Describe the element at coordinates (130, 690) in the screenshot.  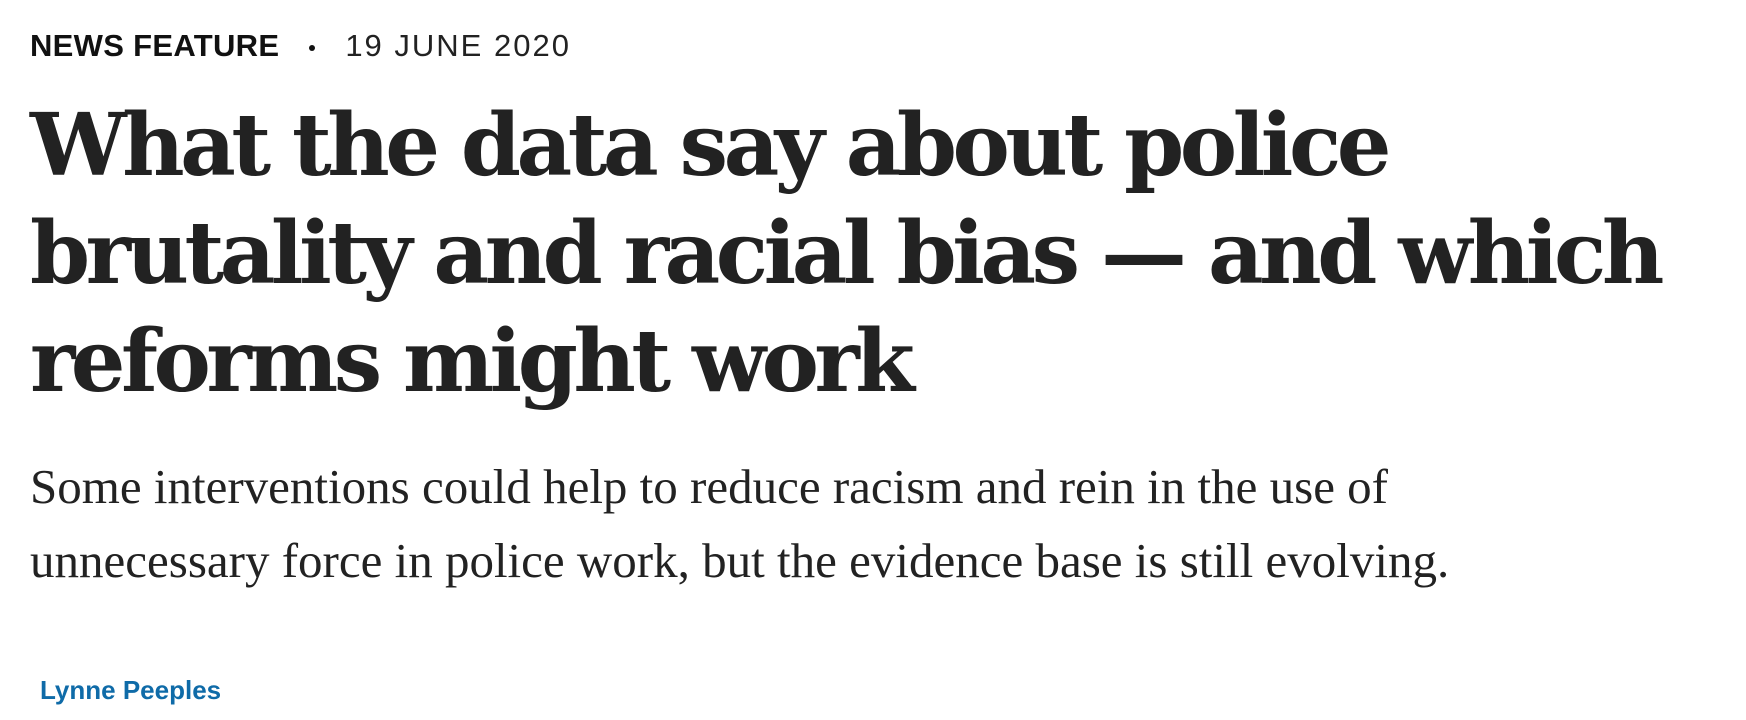
I see `author-link: Lynne Peeples` at that location.